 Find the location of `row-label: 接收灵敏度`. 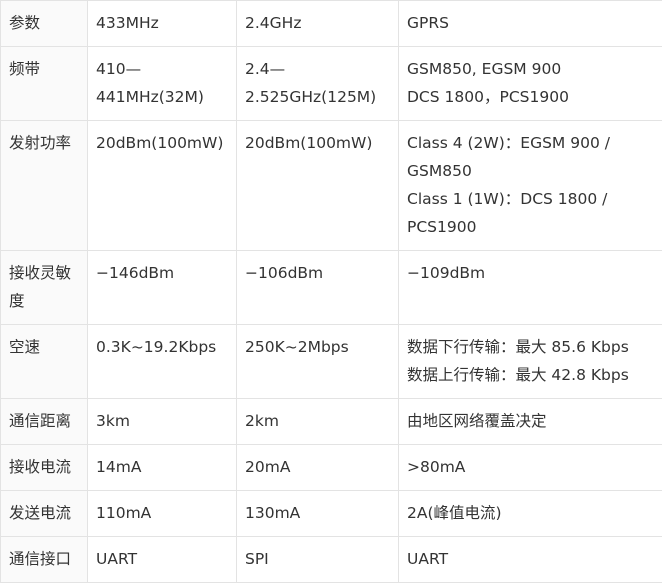

row-label: 接收灵敏度 is located at coordinates (44, 288).